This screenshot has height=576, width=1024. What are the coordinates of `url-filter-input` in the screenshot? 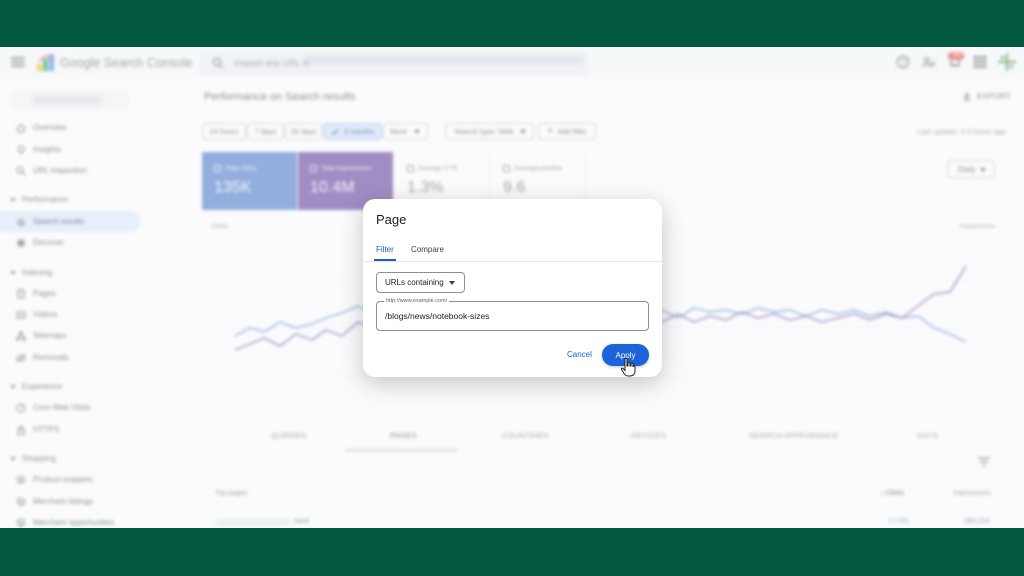 It's located at (510, 316).